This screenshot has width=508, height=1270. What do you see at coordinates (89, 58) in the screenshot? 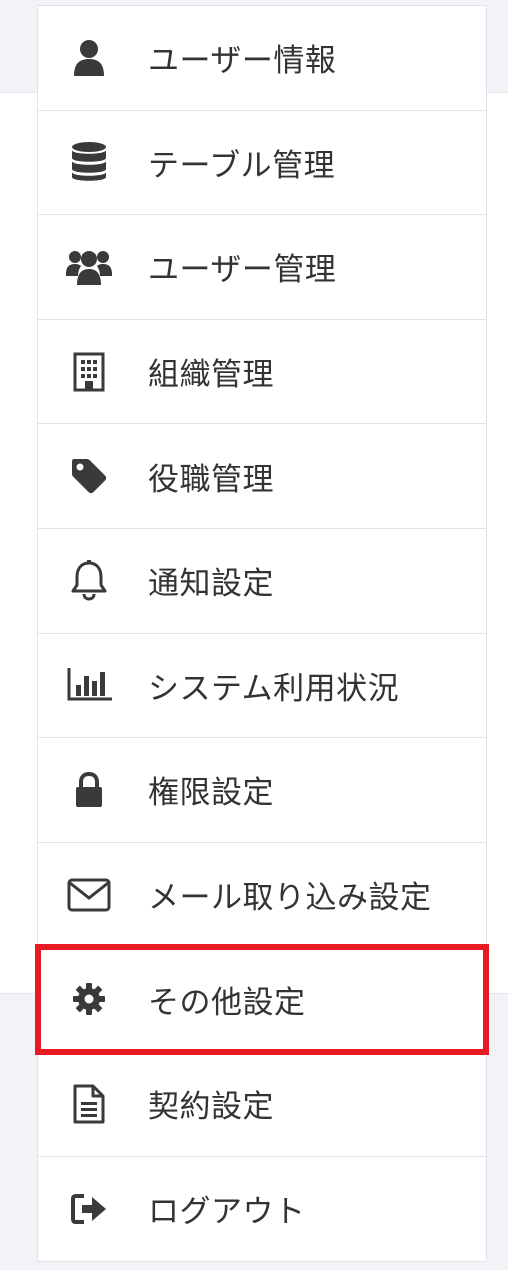
I see `user-icon` at bounding box center [89, 58].